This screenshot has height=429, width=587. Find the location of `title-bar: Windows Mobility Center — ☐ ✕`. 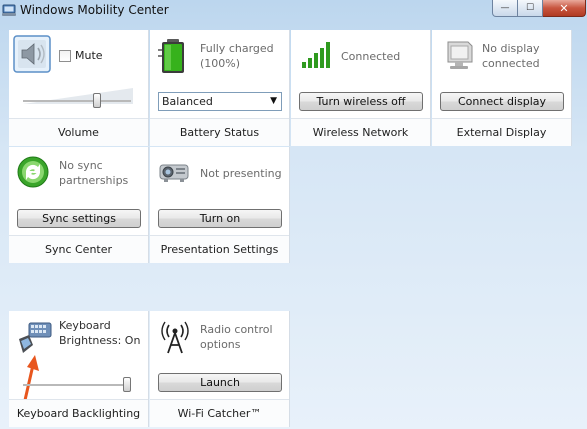

title-bar: Windows Mobility Center — ☐ ✕ is located at coordinates (293, 11).